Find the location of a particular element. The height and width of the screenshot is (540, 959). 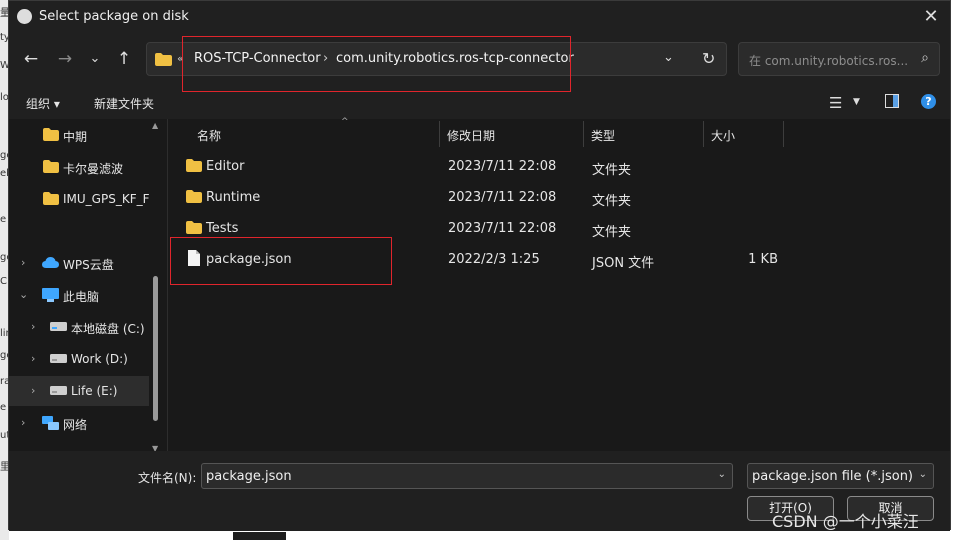

network-icon is located at coordinates (50, 423).